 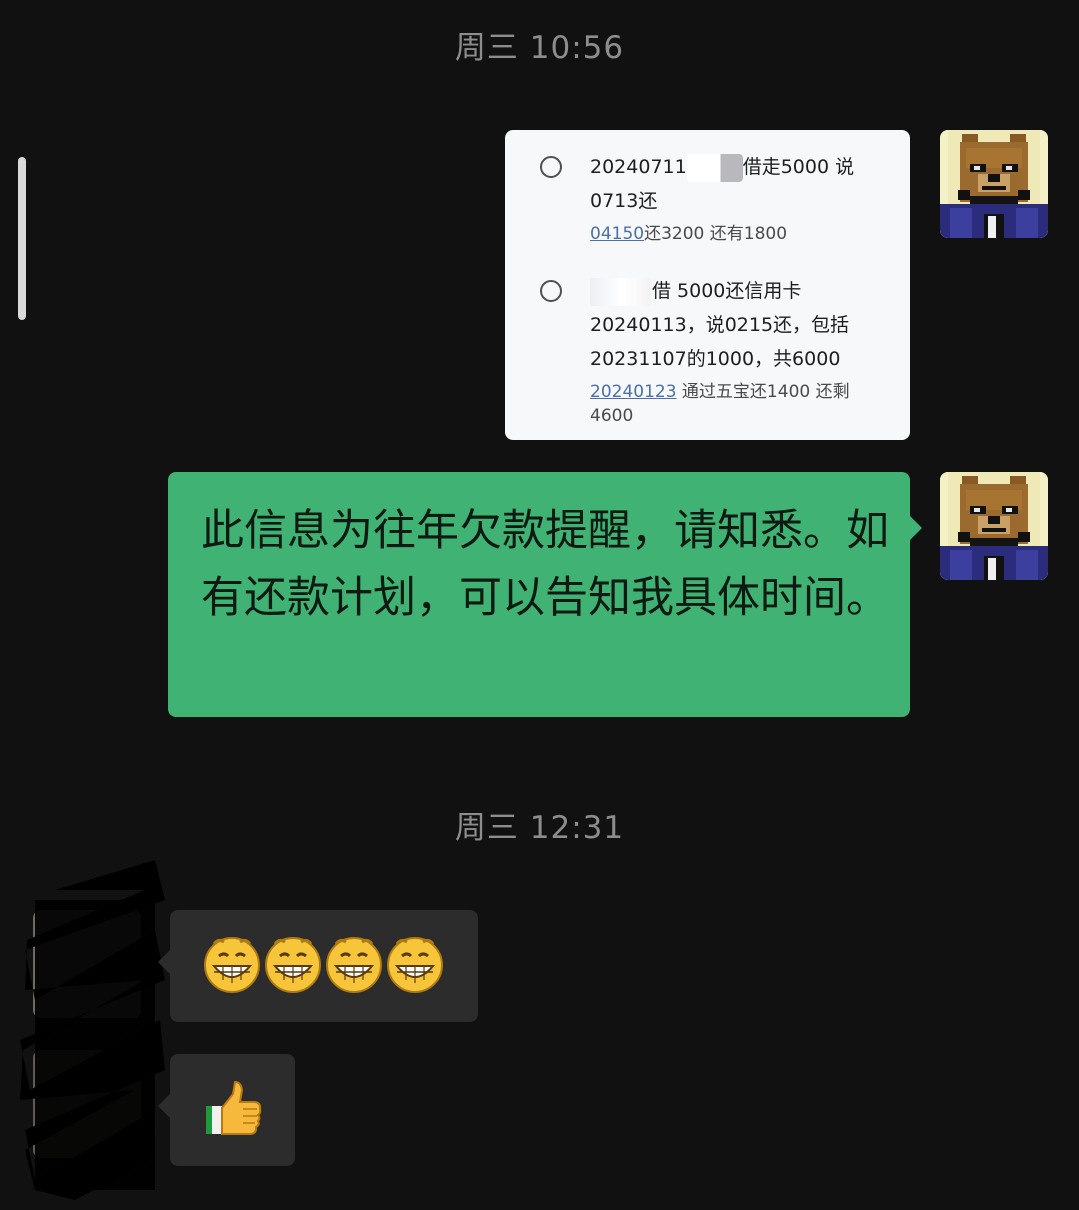 I want to click on todo-2-line-2: 20240113，说0215还，包括, so click(x=720, y=325).